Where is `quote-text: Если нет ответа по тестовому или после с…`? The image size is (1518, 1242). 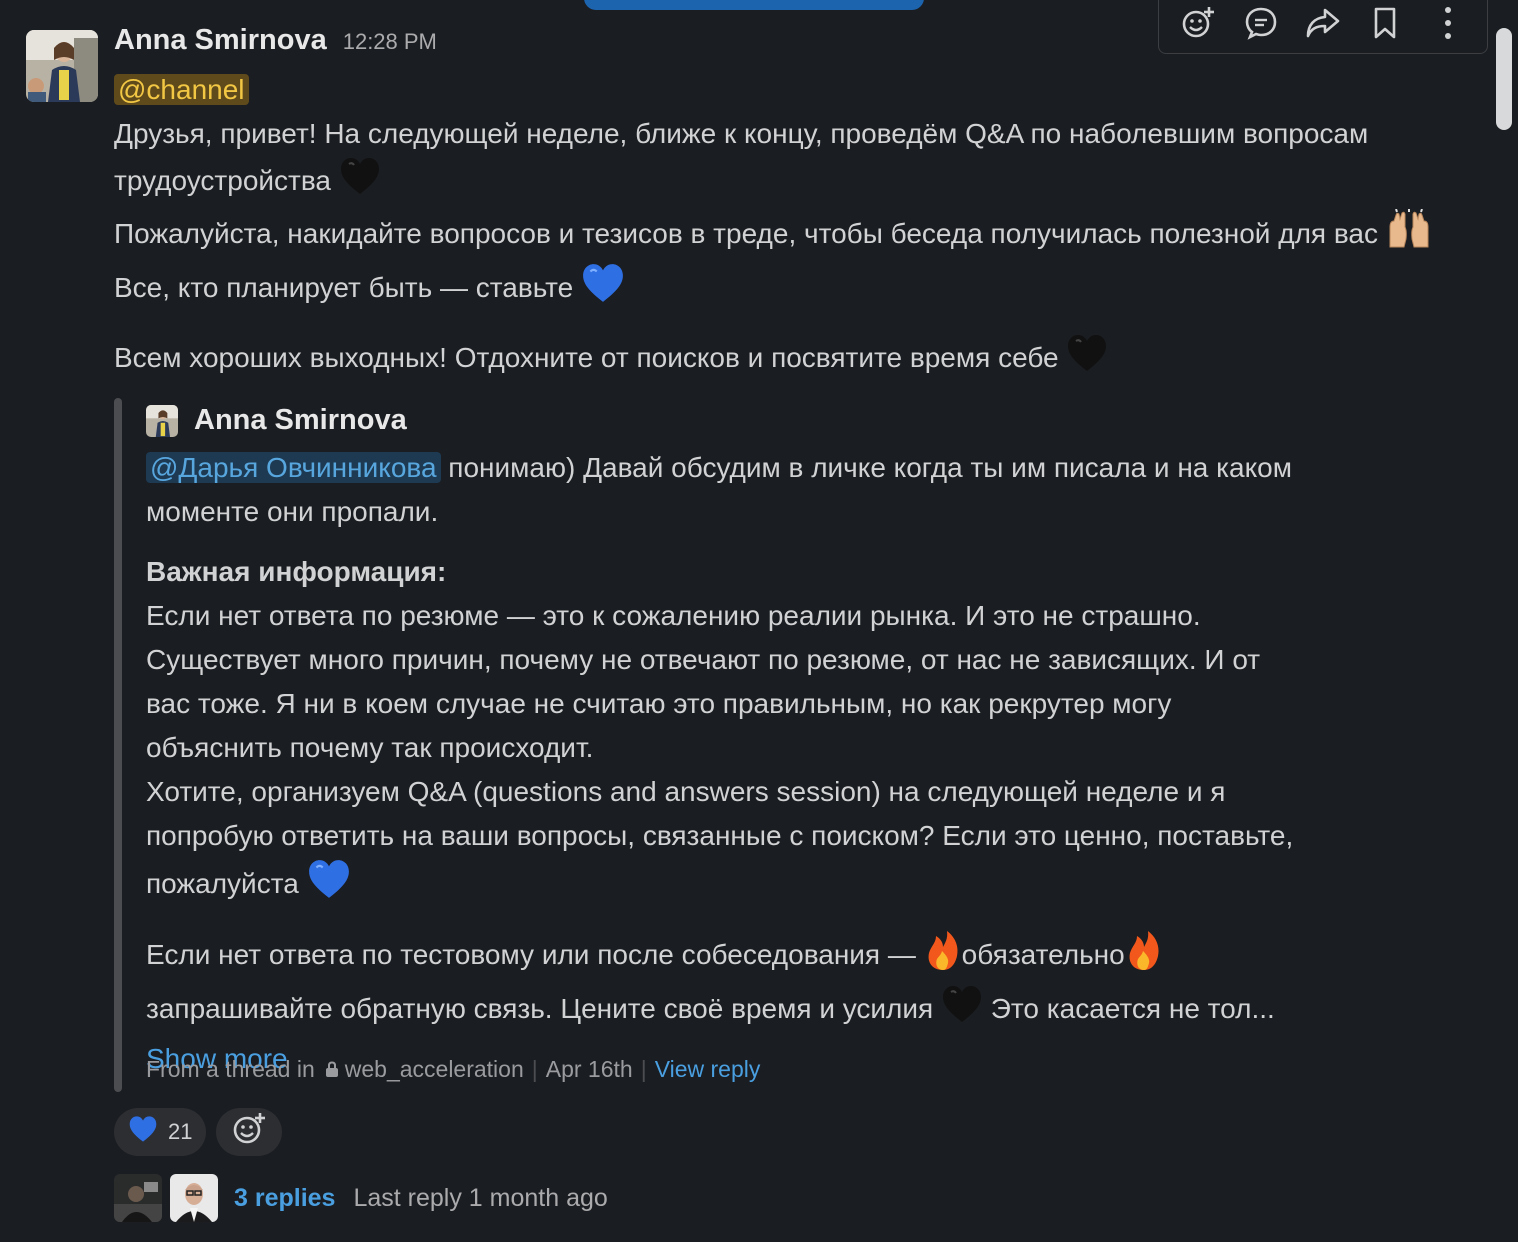 quote-text: Если нет ответа по тестовому или после с… is located at coordinates (535, 954).